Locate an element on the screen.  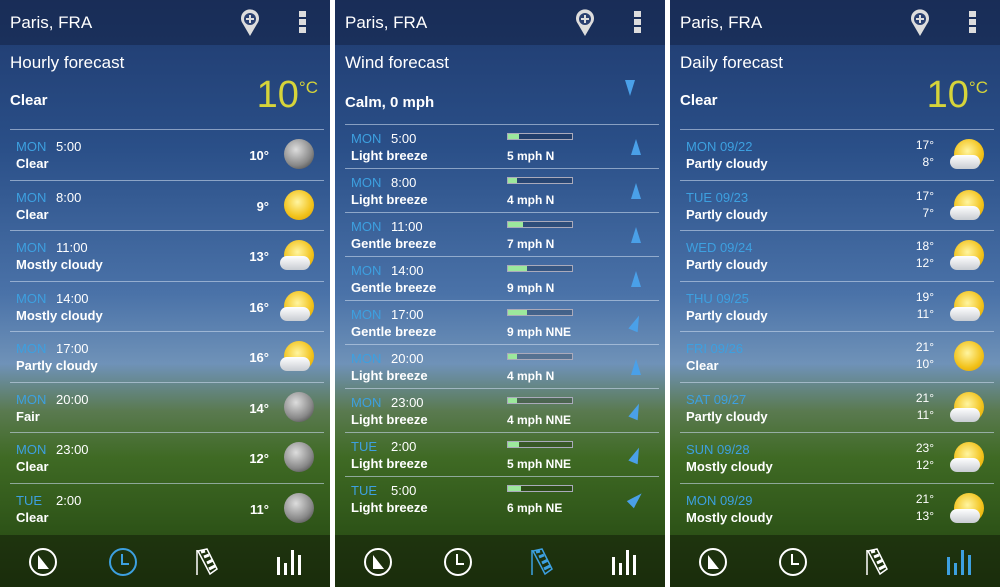
forecast-row: TUE 09/23 Partly cloudy 17° 7° is located at coordinates (837, 205).